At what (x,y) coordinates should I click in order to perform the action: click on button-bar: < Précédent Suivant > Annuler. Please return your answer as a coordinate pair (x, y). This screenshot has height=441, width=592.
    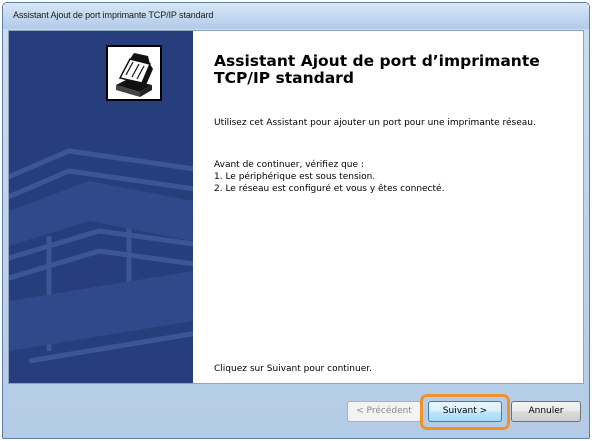
    Looking at the image, I should click on (296, 411).